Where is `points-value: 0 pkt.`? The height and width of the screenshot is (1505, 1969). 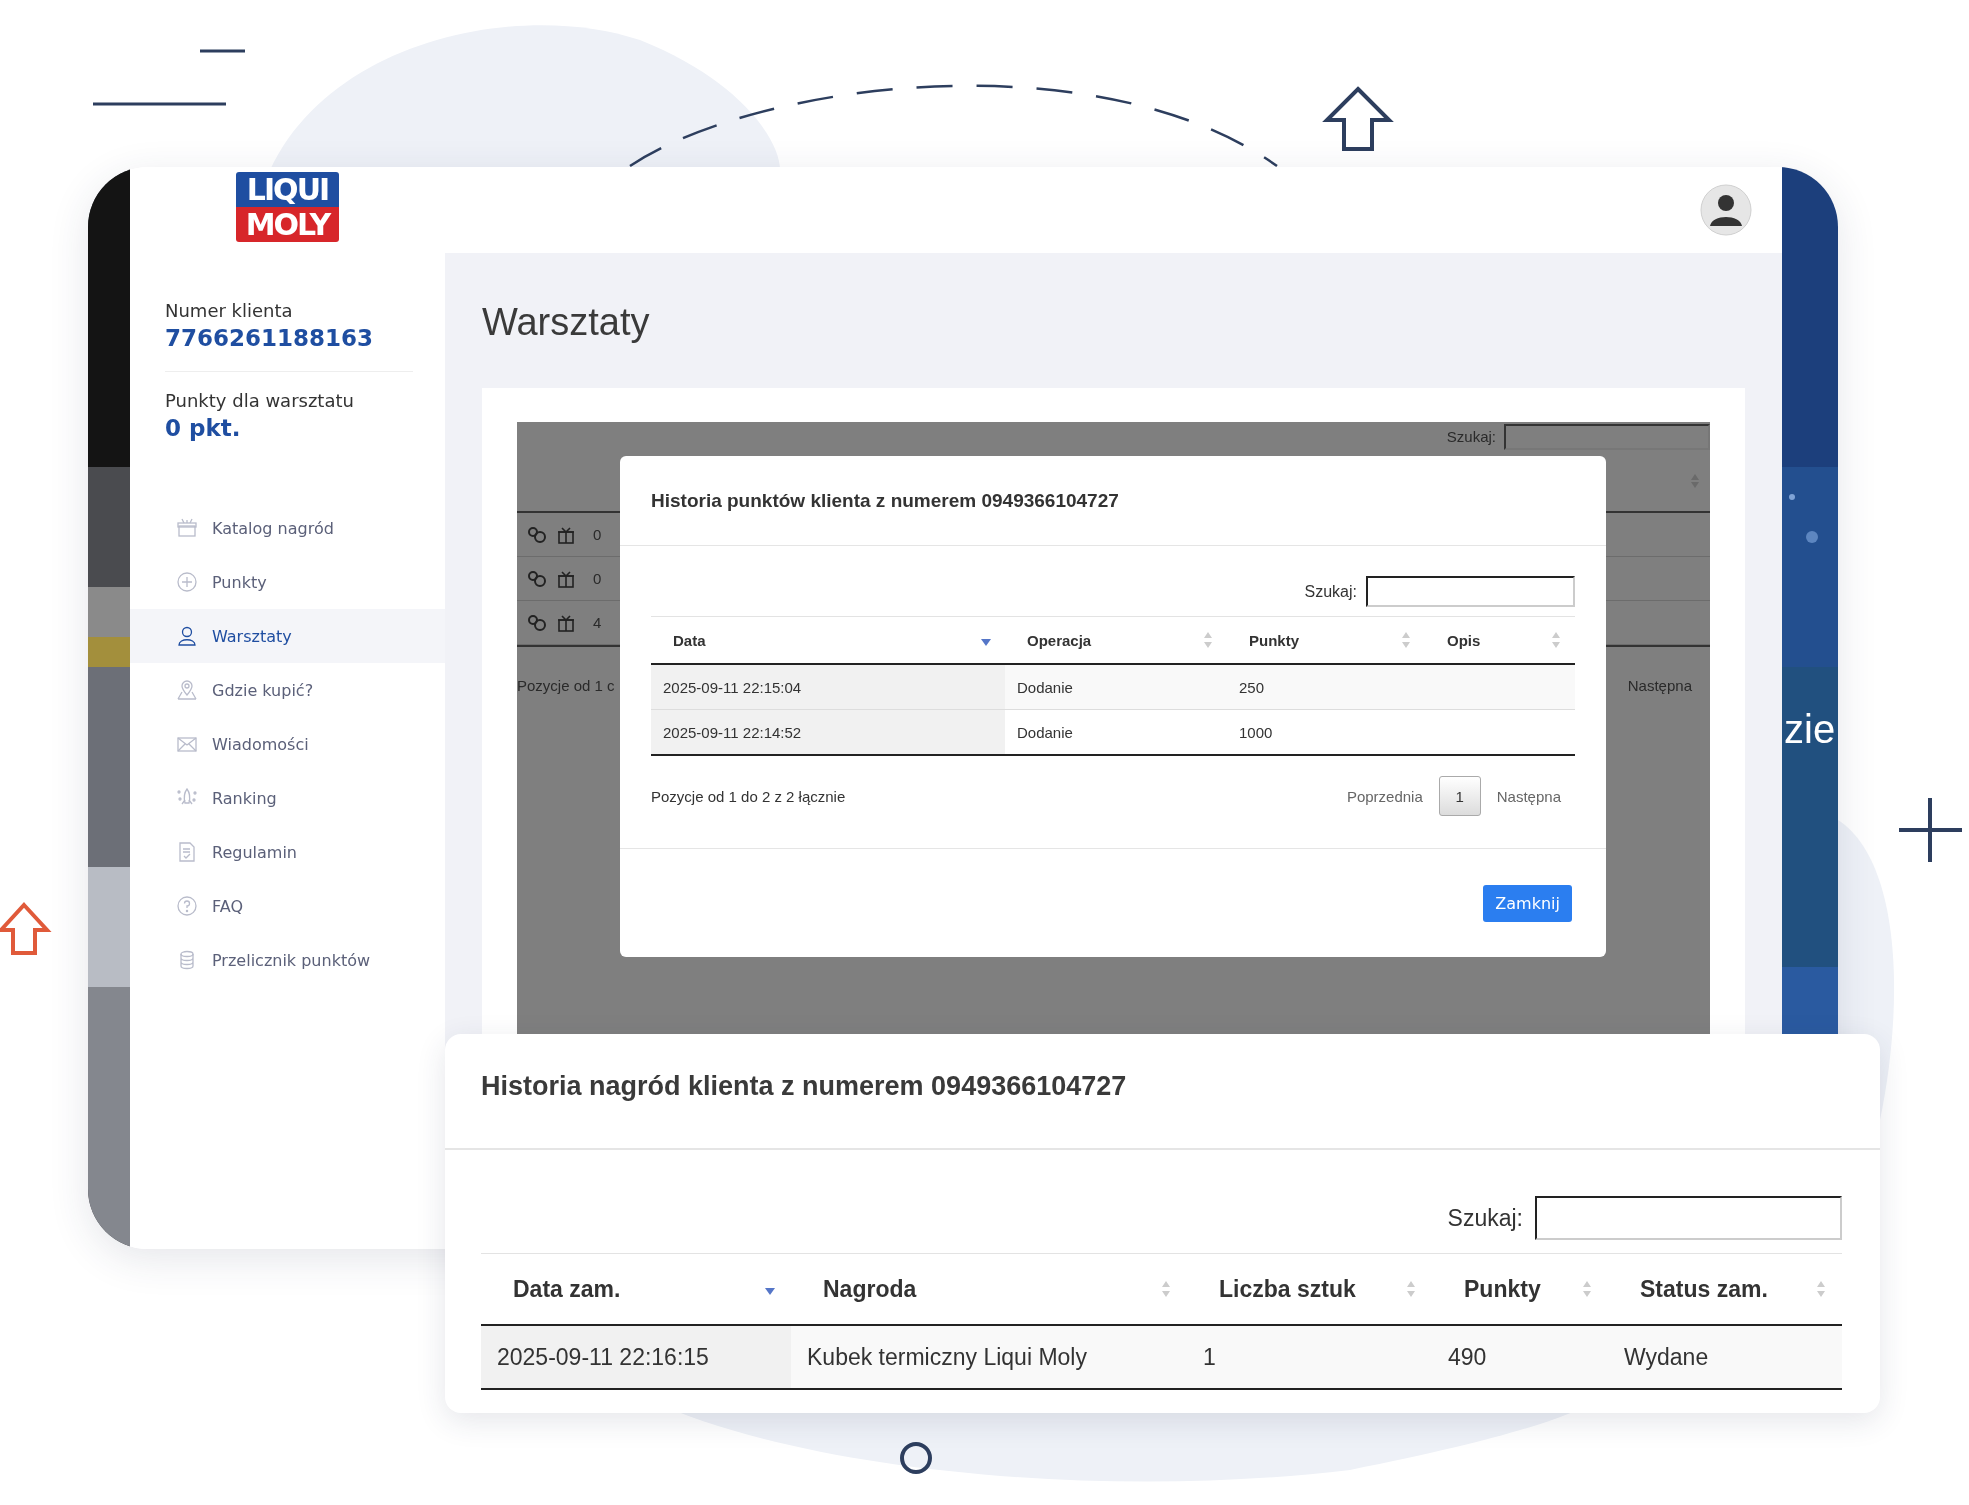 points-value: 0 pkt. is located at coordinates (203, 428).